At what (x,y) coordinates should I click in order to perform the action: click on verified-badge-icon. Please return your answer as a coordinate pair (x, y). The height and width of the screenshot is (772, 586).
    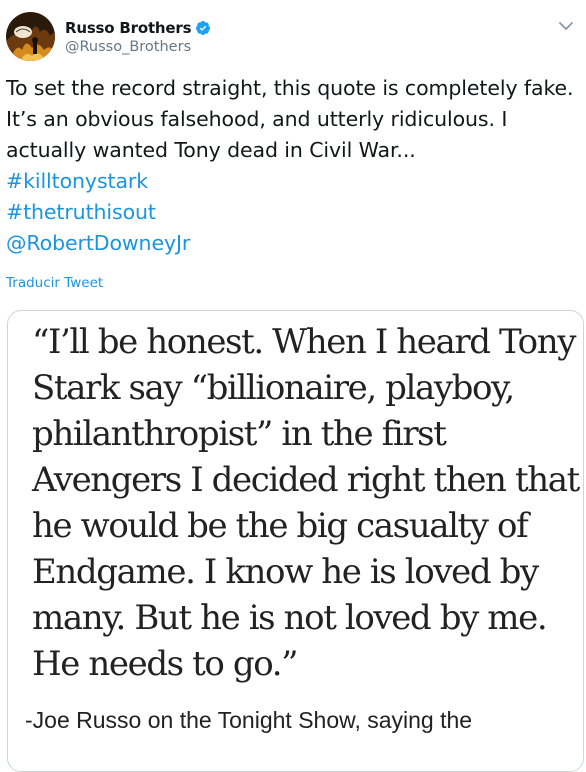
    Looking at the image, I should click on (203, 28).